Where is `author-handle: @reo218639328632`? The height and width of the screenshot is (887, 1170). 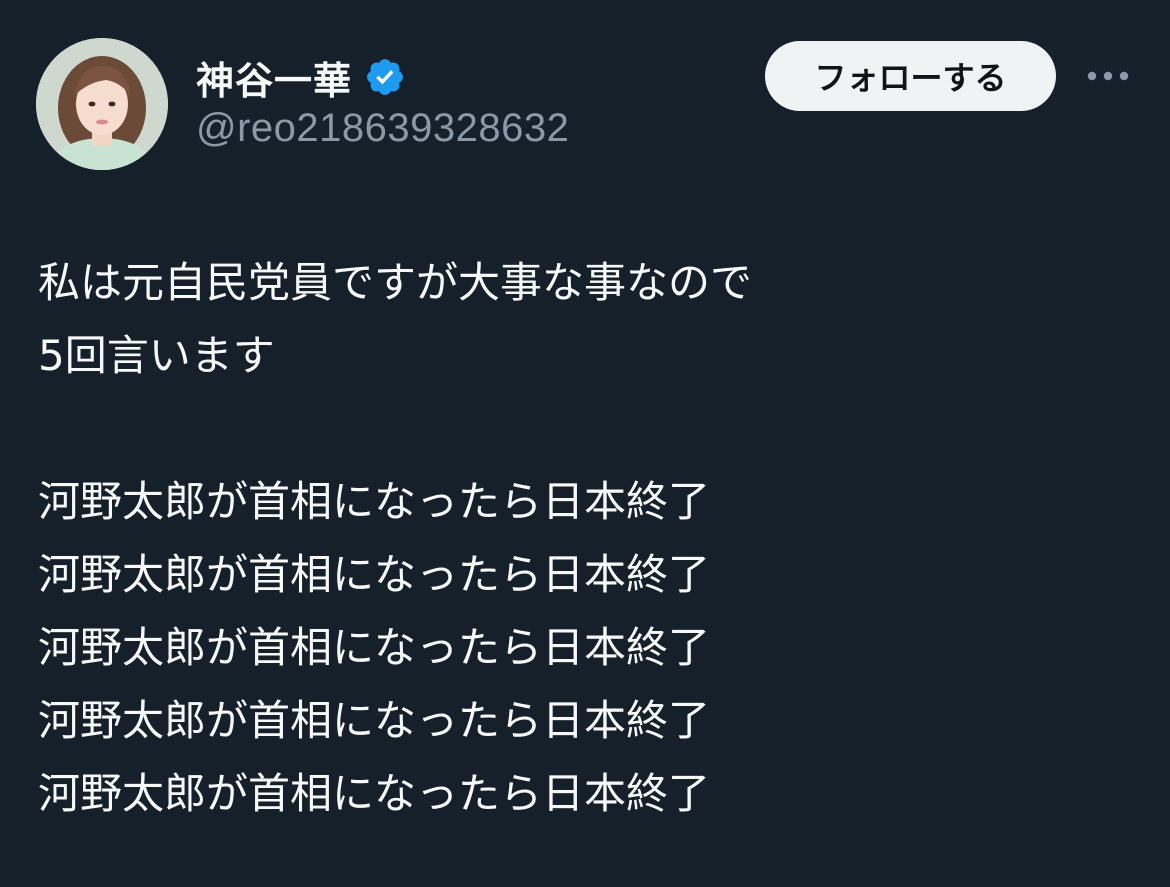 author-handle: @reo218639328632 is located at coordinates (382, 128).